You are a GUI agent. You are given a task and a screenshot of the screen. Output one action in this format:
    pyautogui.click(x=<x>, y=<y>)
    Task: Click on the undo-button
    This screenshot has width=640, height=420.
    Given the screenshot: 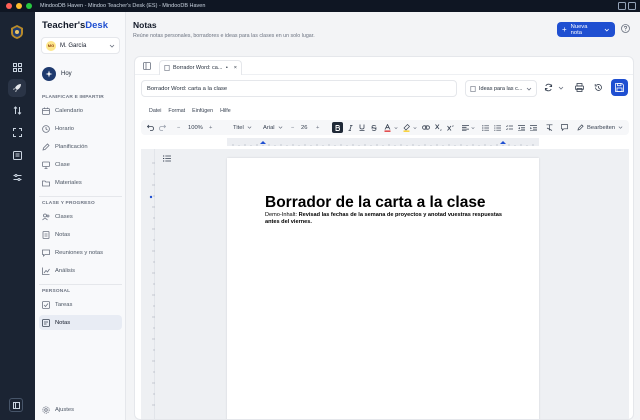 What is the action you would take?
    pyautogui.click(x=150, y=127)
    